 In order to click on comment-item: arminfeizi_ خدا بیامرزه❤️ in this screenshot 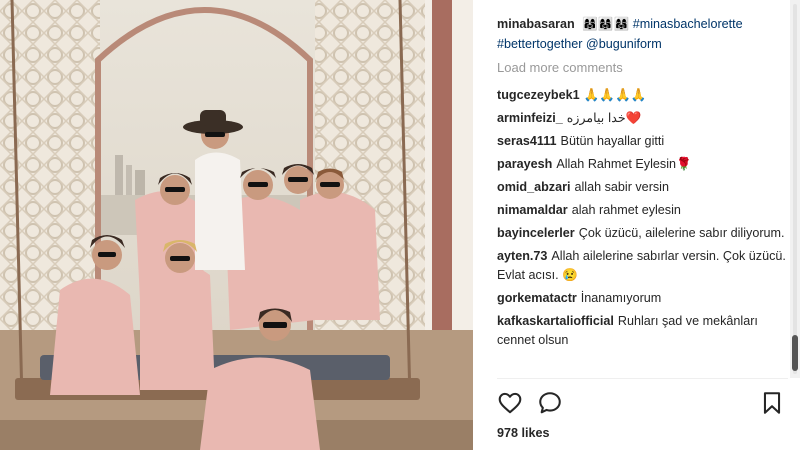, I will do `click(642, 118)`.